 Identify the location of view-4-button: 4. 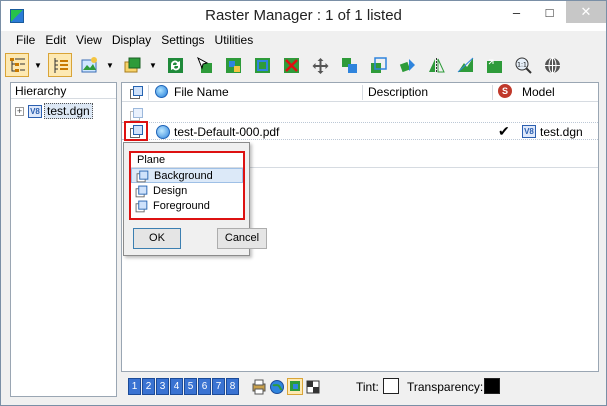
(176, 386).